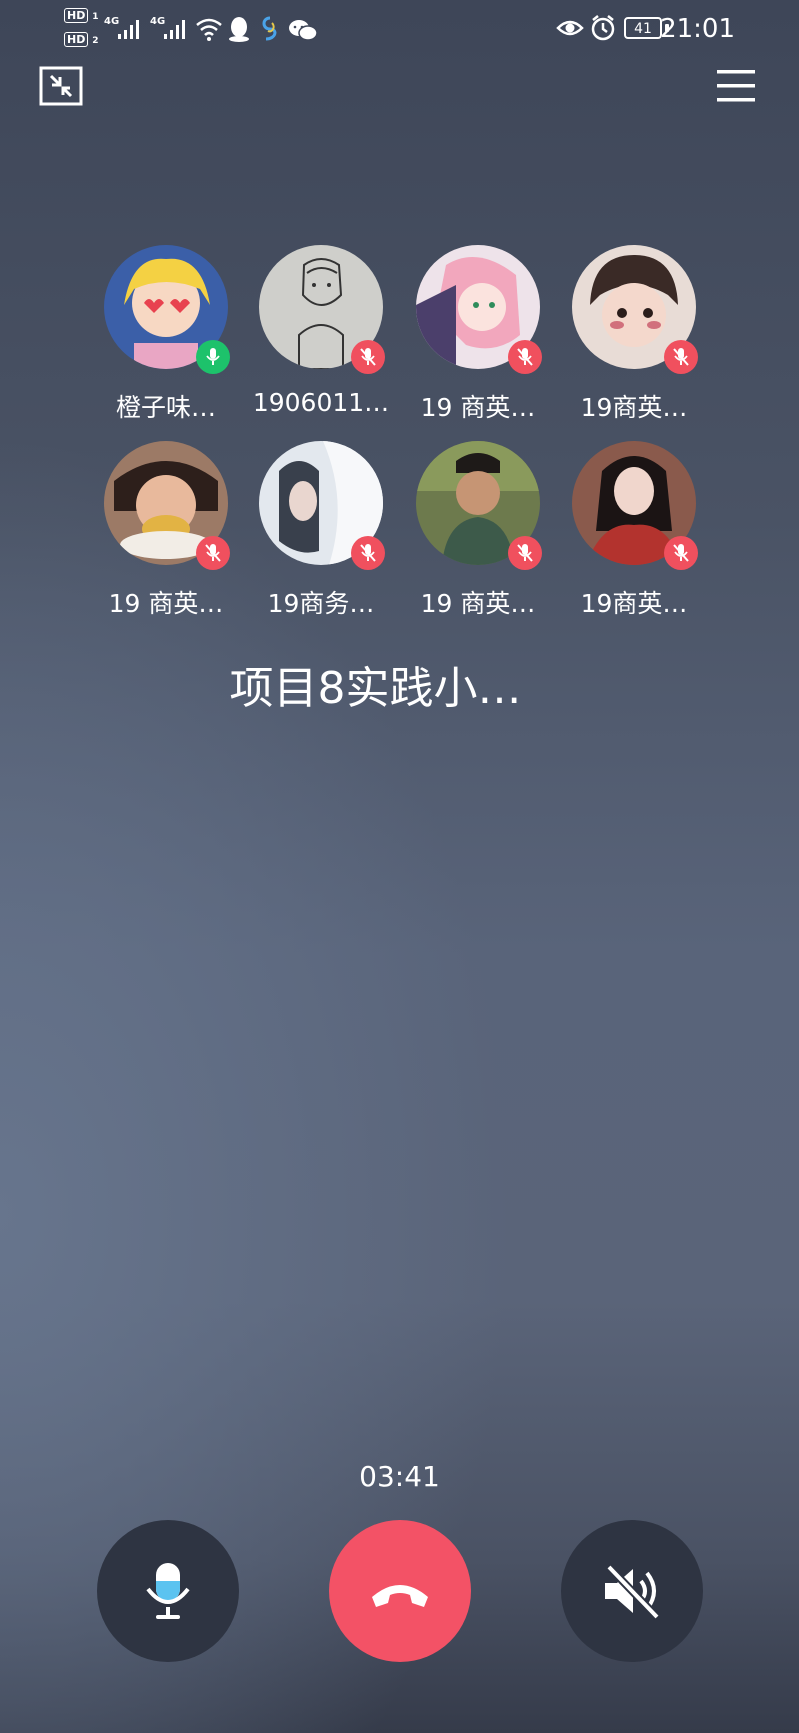  I want to click on alarm-icon, so click(603, 28).